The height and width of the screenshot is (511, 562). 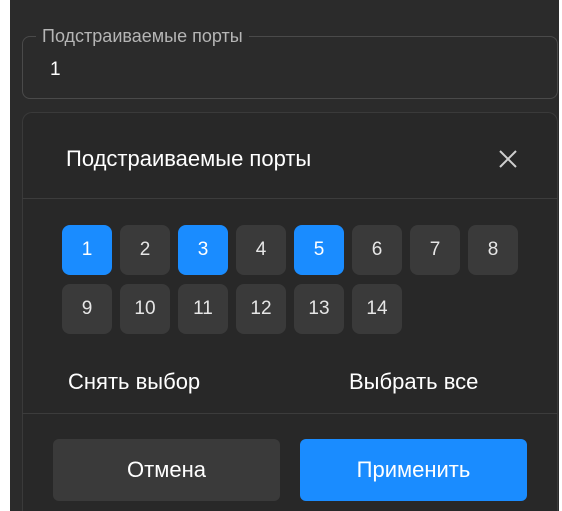 I want to click on port-button-1: 1, so click(x=87, y=250).